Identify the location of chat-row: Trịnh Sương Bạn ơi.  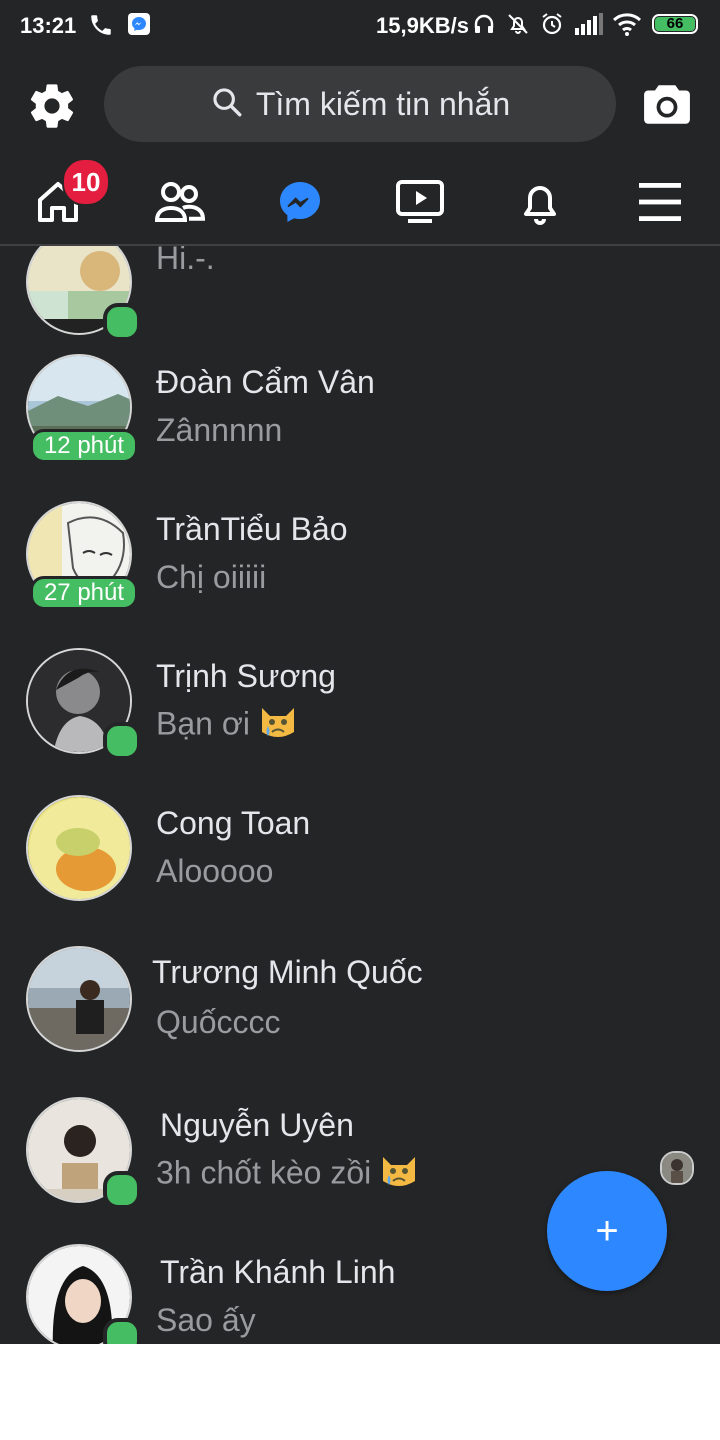
(360, 713).